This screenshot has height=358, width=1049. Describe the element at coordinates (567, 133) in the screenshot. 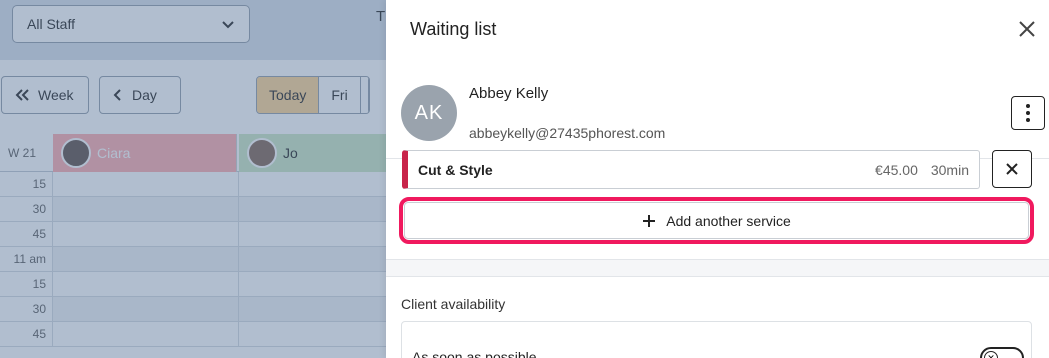

I see `client-email: abbeykelly@27435phorest.com` at that location.